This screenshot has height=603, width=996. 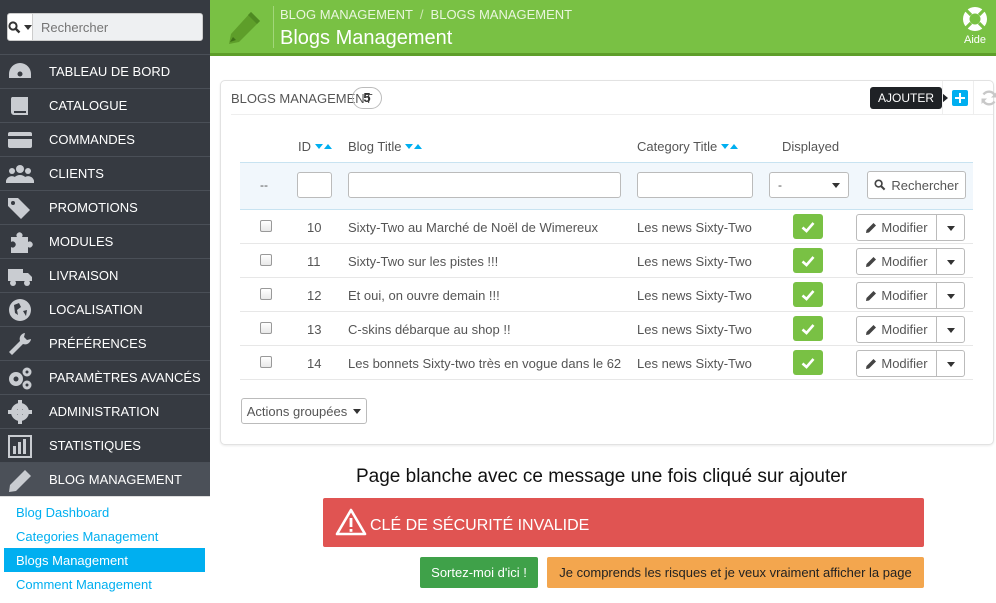 I want to click on add-icon, so click(x=960, y=98).